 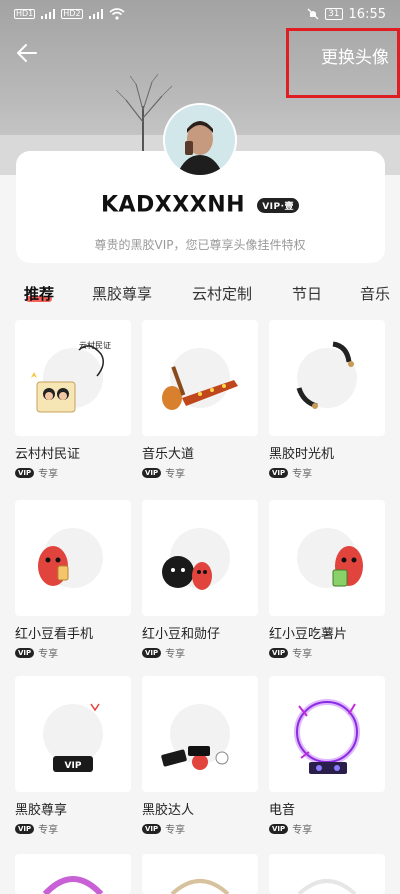 I want to click on frame-preview: 云村民证, so click(x=73, y=378).